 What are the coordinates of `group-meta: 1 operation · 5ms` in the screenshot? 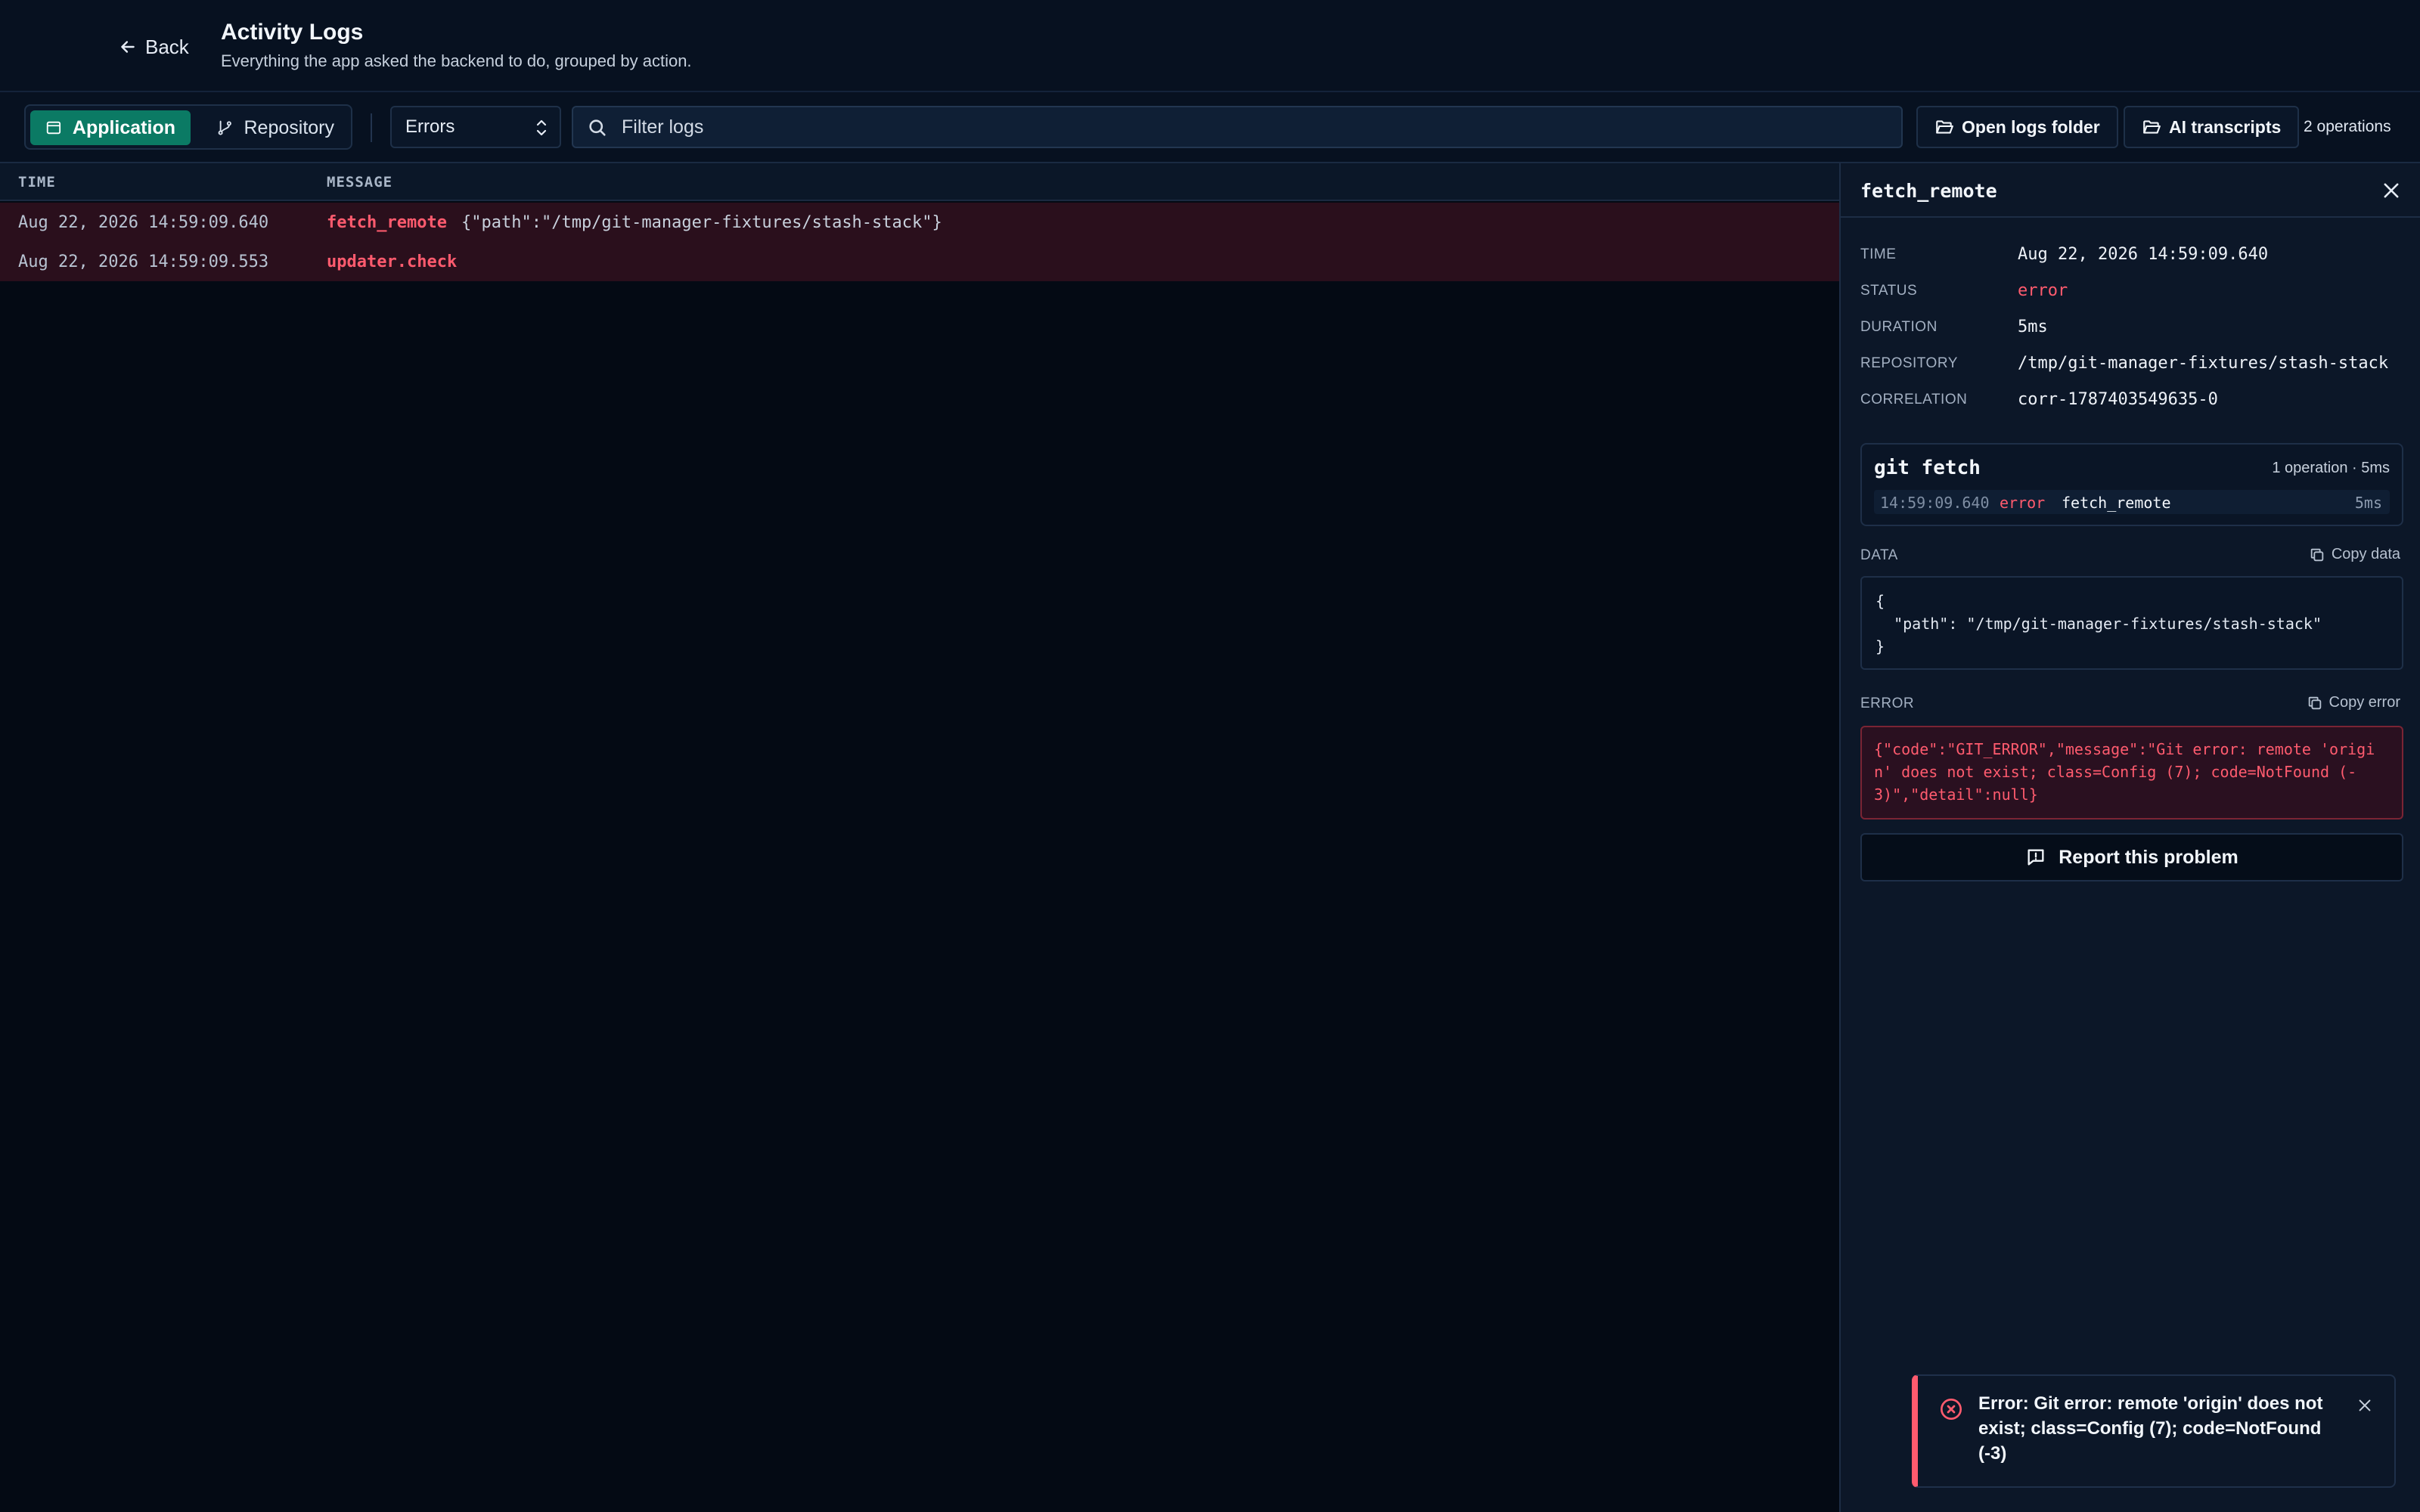 It's located at (2331, 468).